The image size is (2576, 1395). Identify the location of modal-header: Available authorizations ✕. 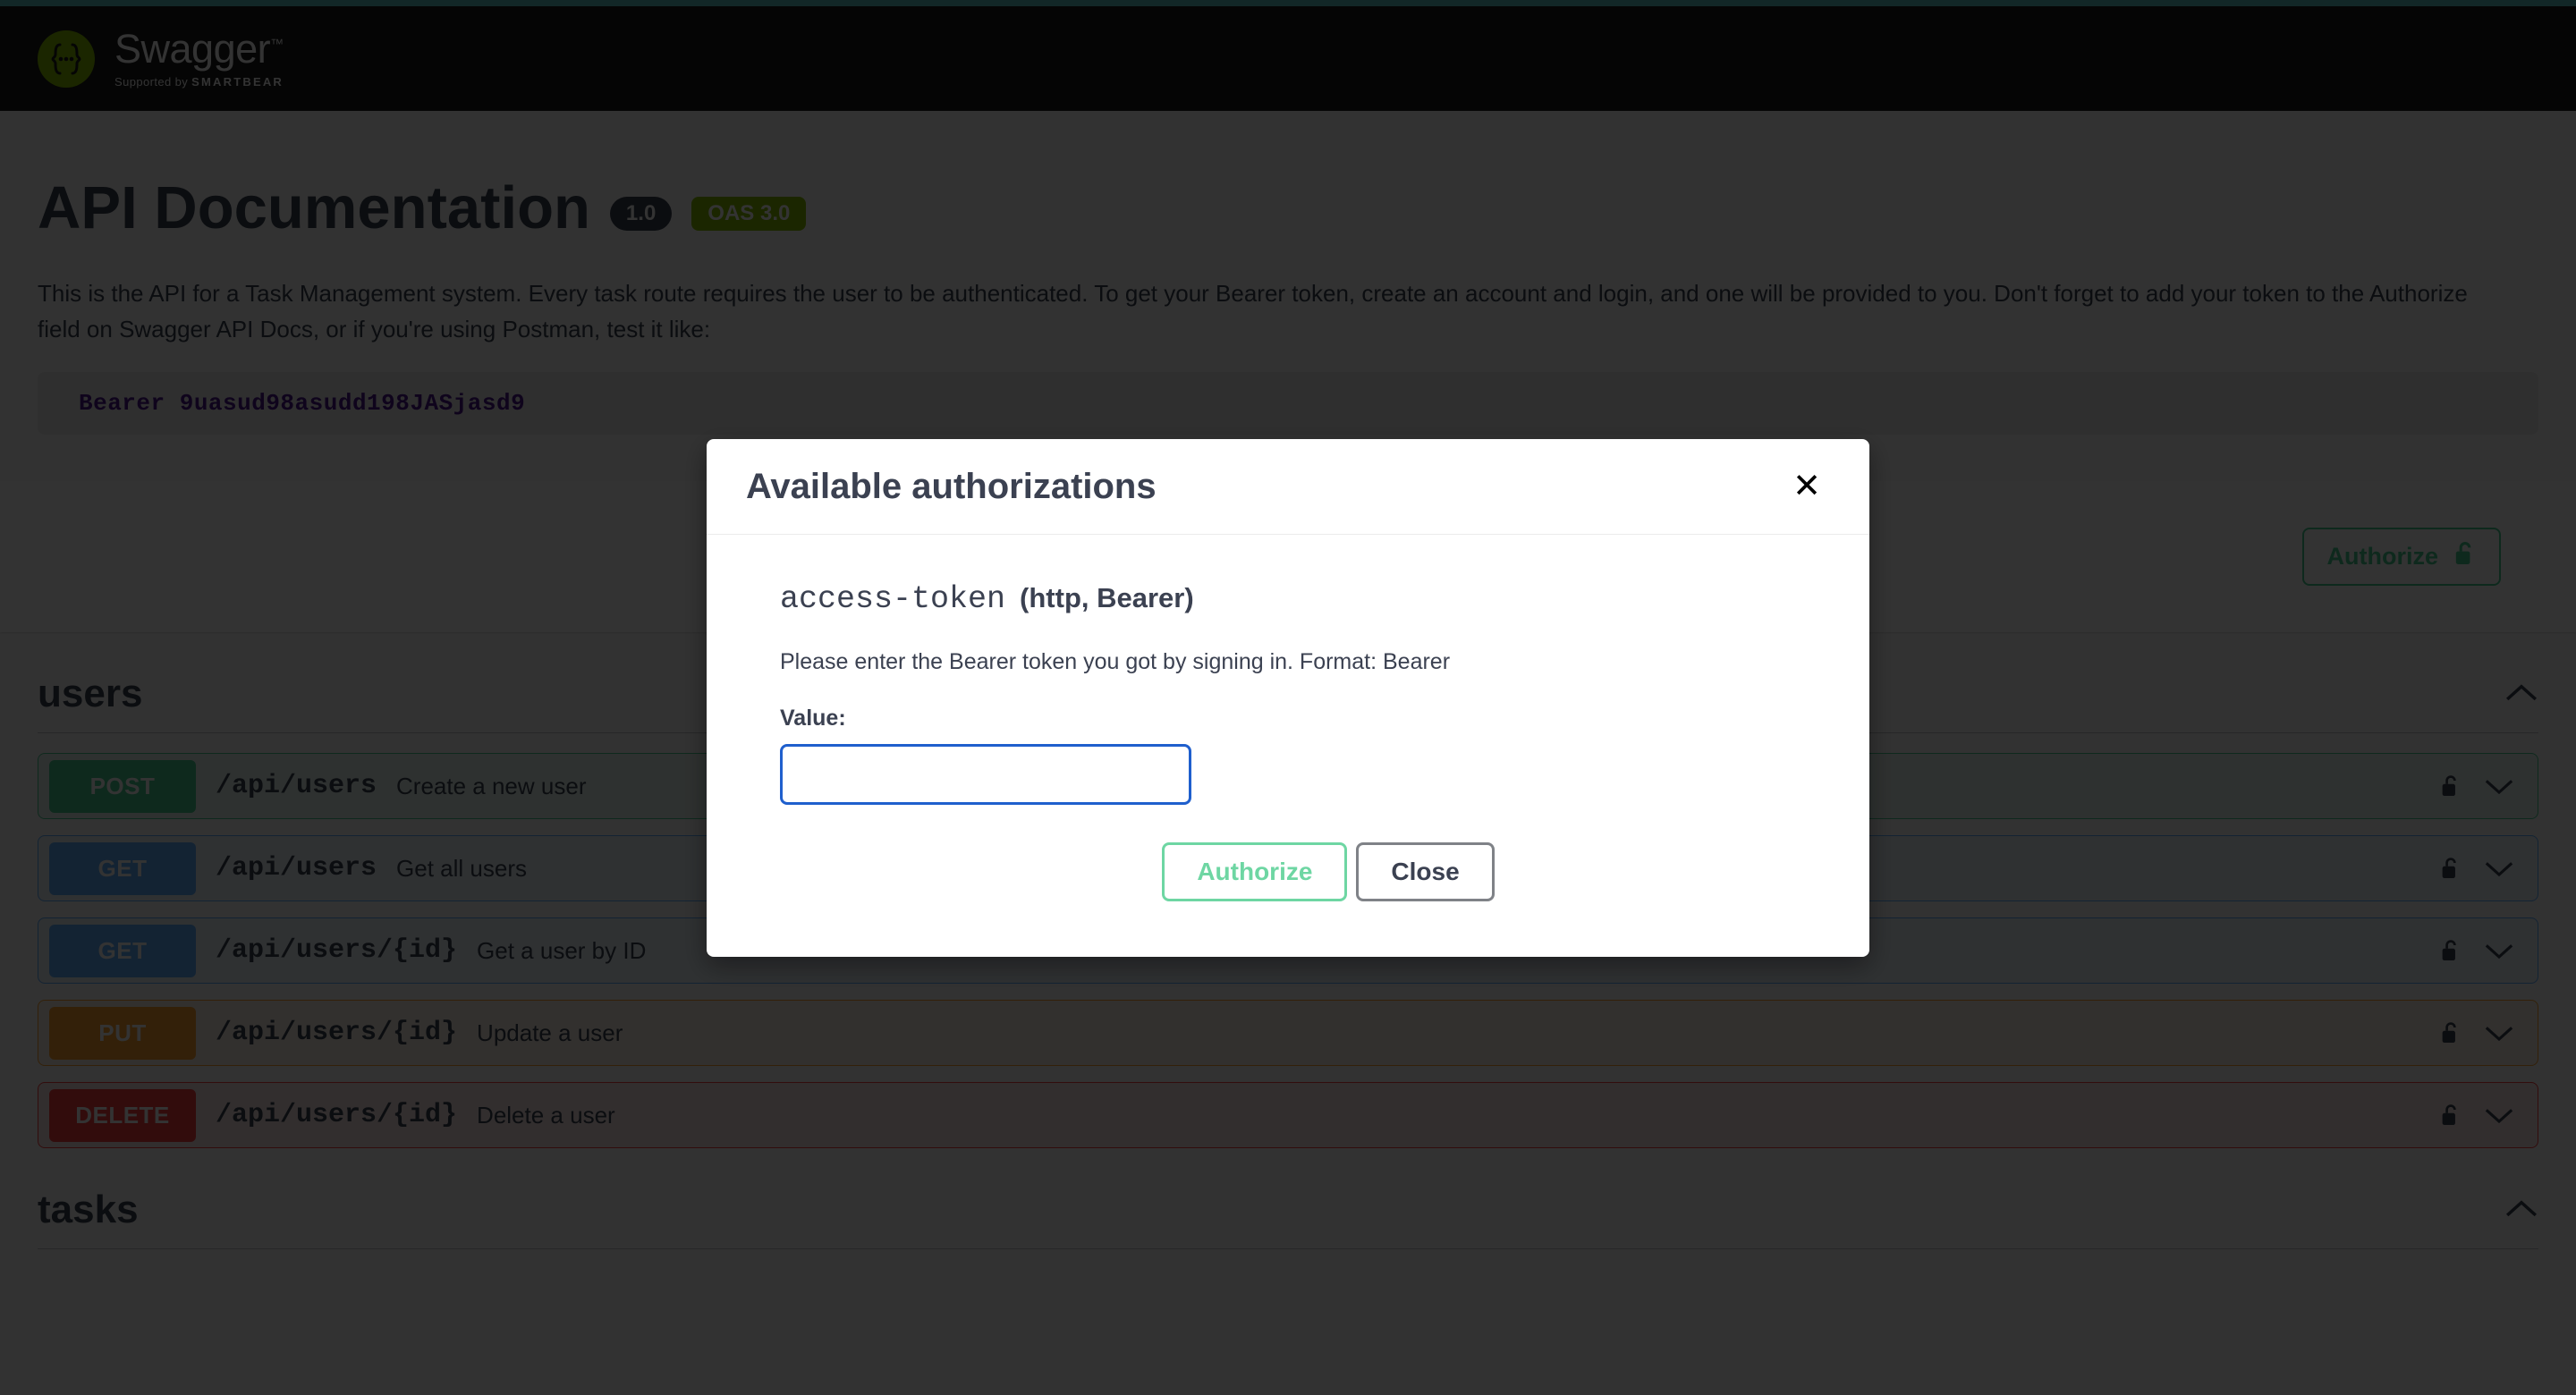
(1288, 487).